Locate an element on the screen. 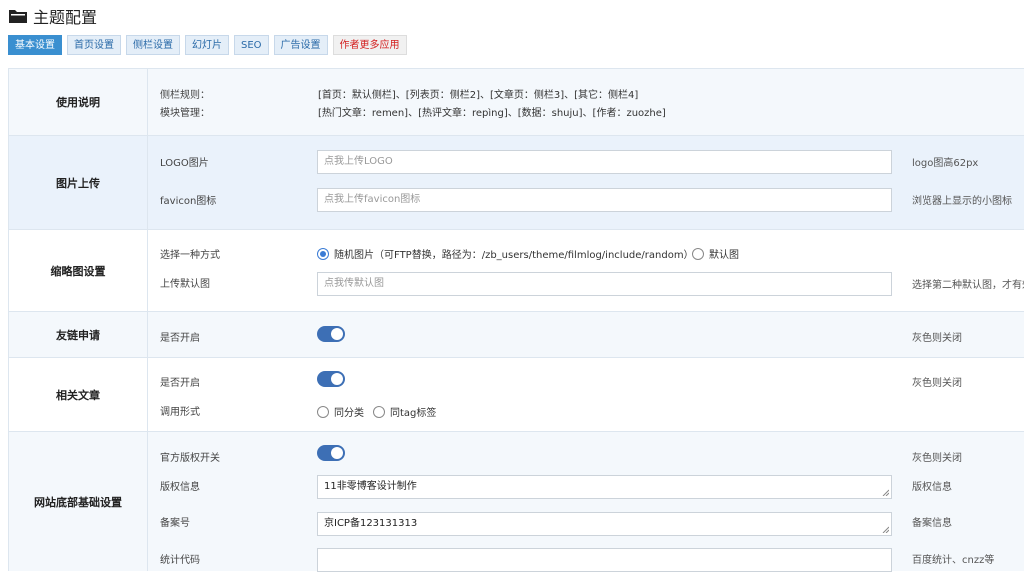  related-enable-label: 是否开启 is located at coordinates (180, 383).